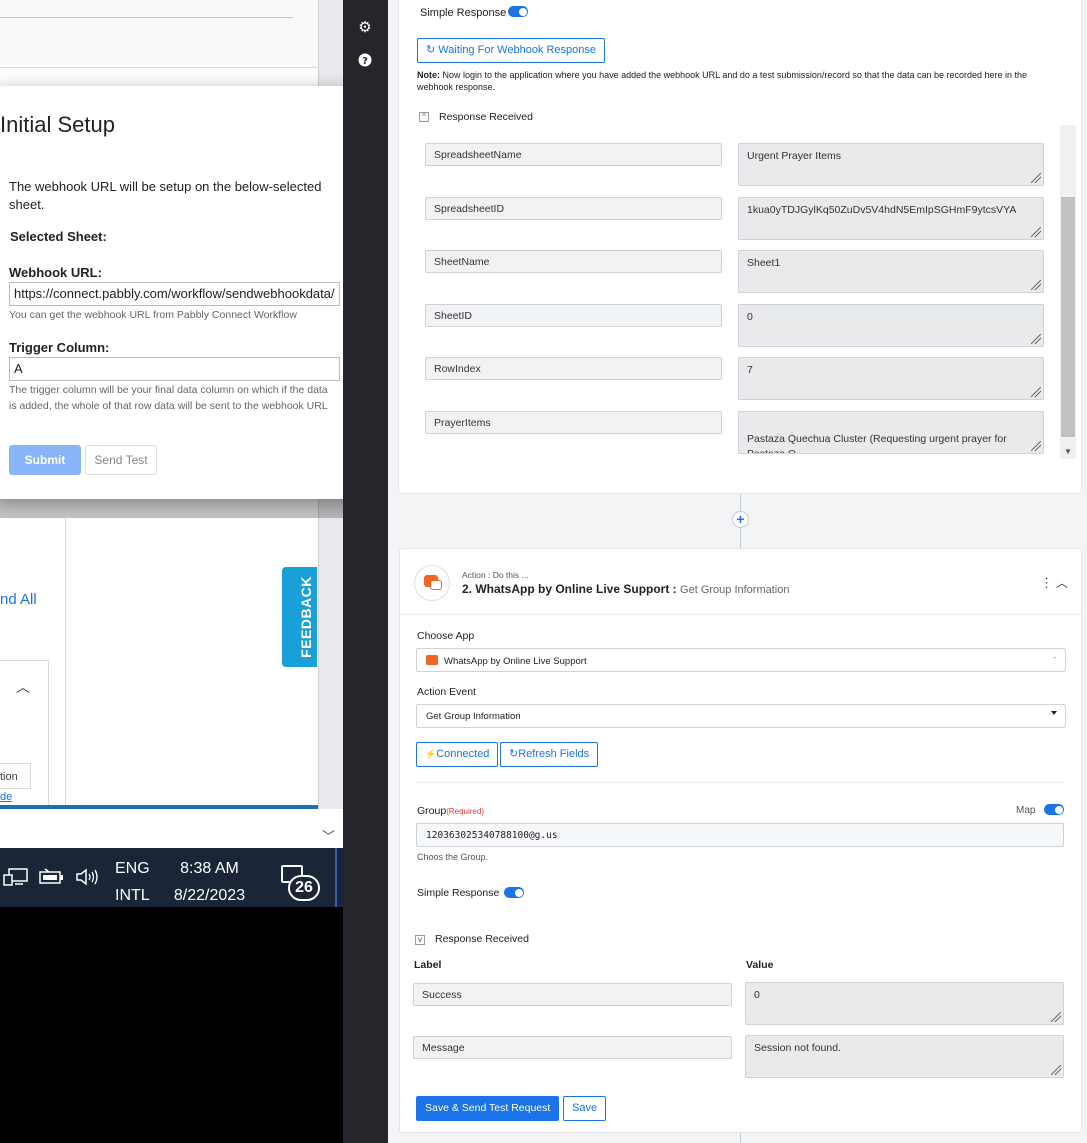 This screenshot has width=1087, height=1143. Describe the element at coordinates (88, 879) in the screenshot. I see `volume-icon` at that location.